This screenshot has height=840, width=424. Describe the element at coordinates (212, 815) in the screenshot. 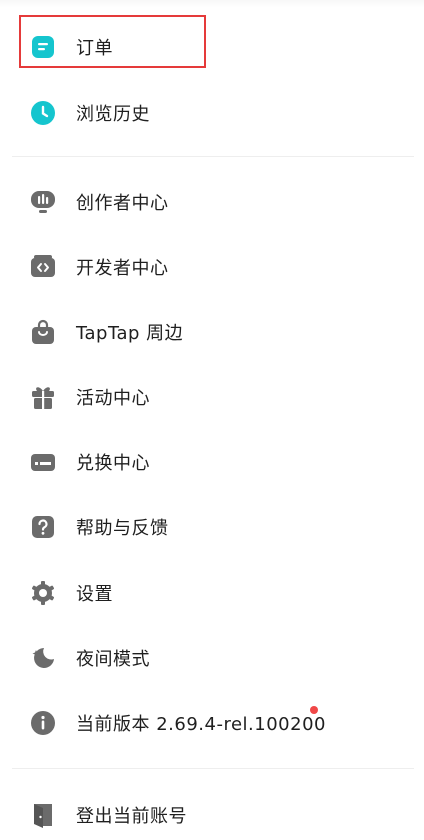

I see `menu-item-logout: 登出当前账号` at that location.